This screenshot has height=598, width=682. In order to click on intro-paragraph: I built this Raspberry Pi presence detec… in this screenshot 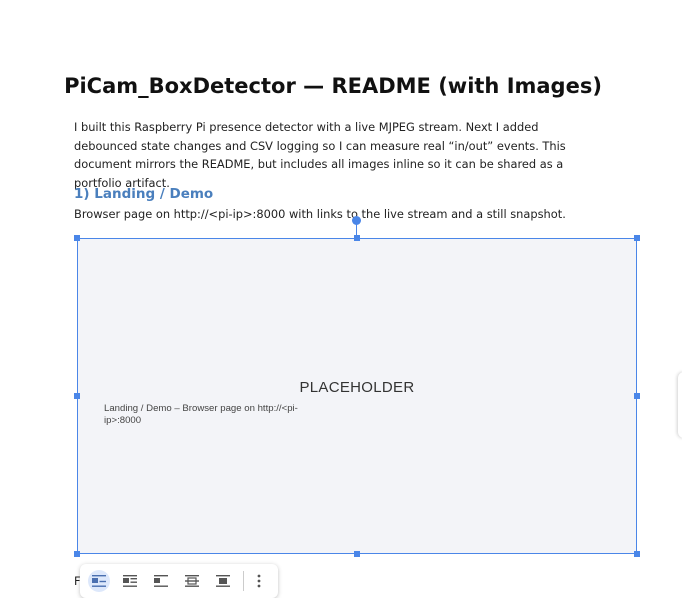, I will do `click(339, 155)`.